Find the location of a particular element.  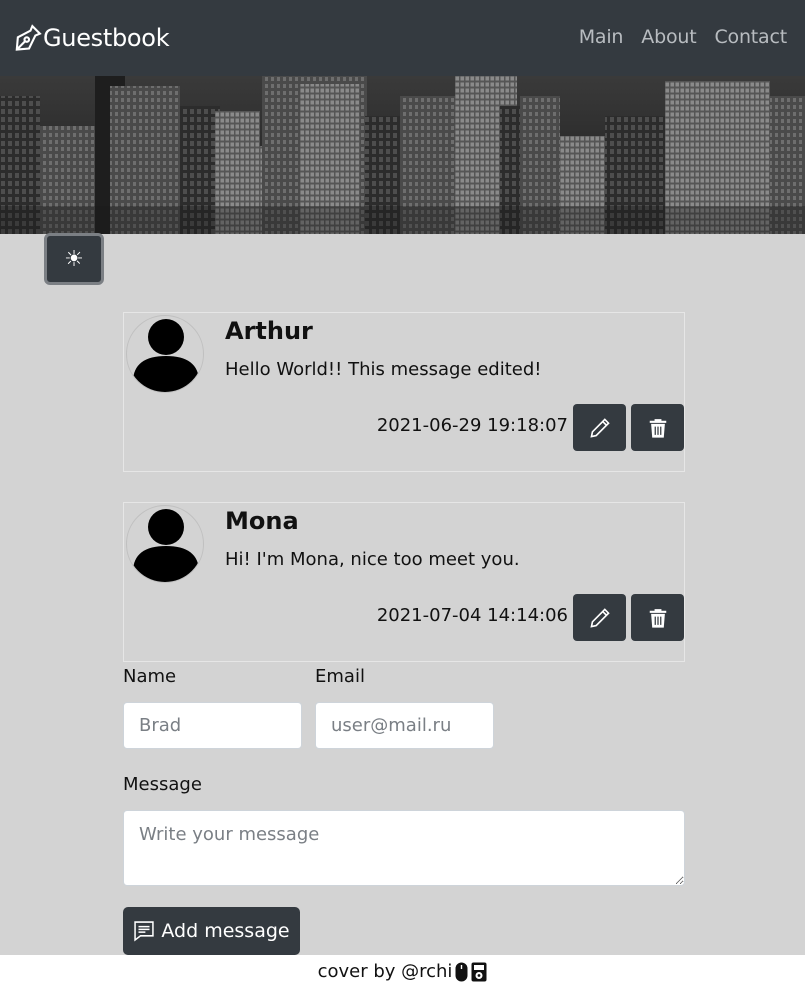

navbar: Guestbook Main About Contact is located at coordinates (402, 38).